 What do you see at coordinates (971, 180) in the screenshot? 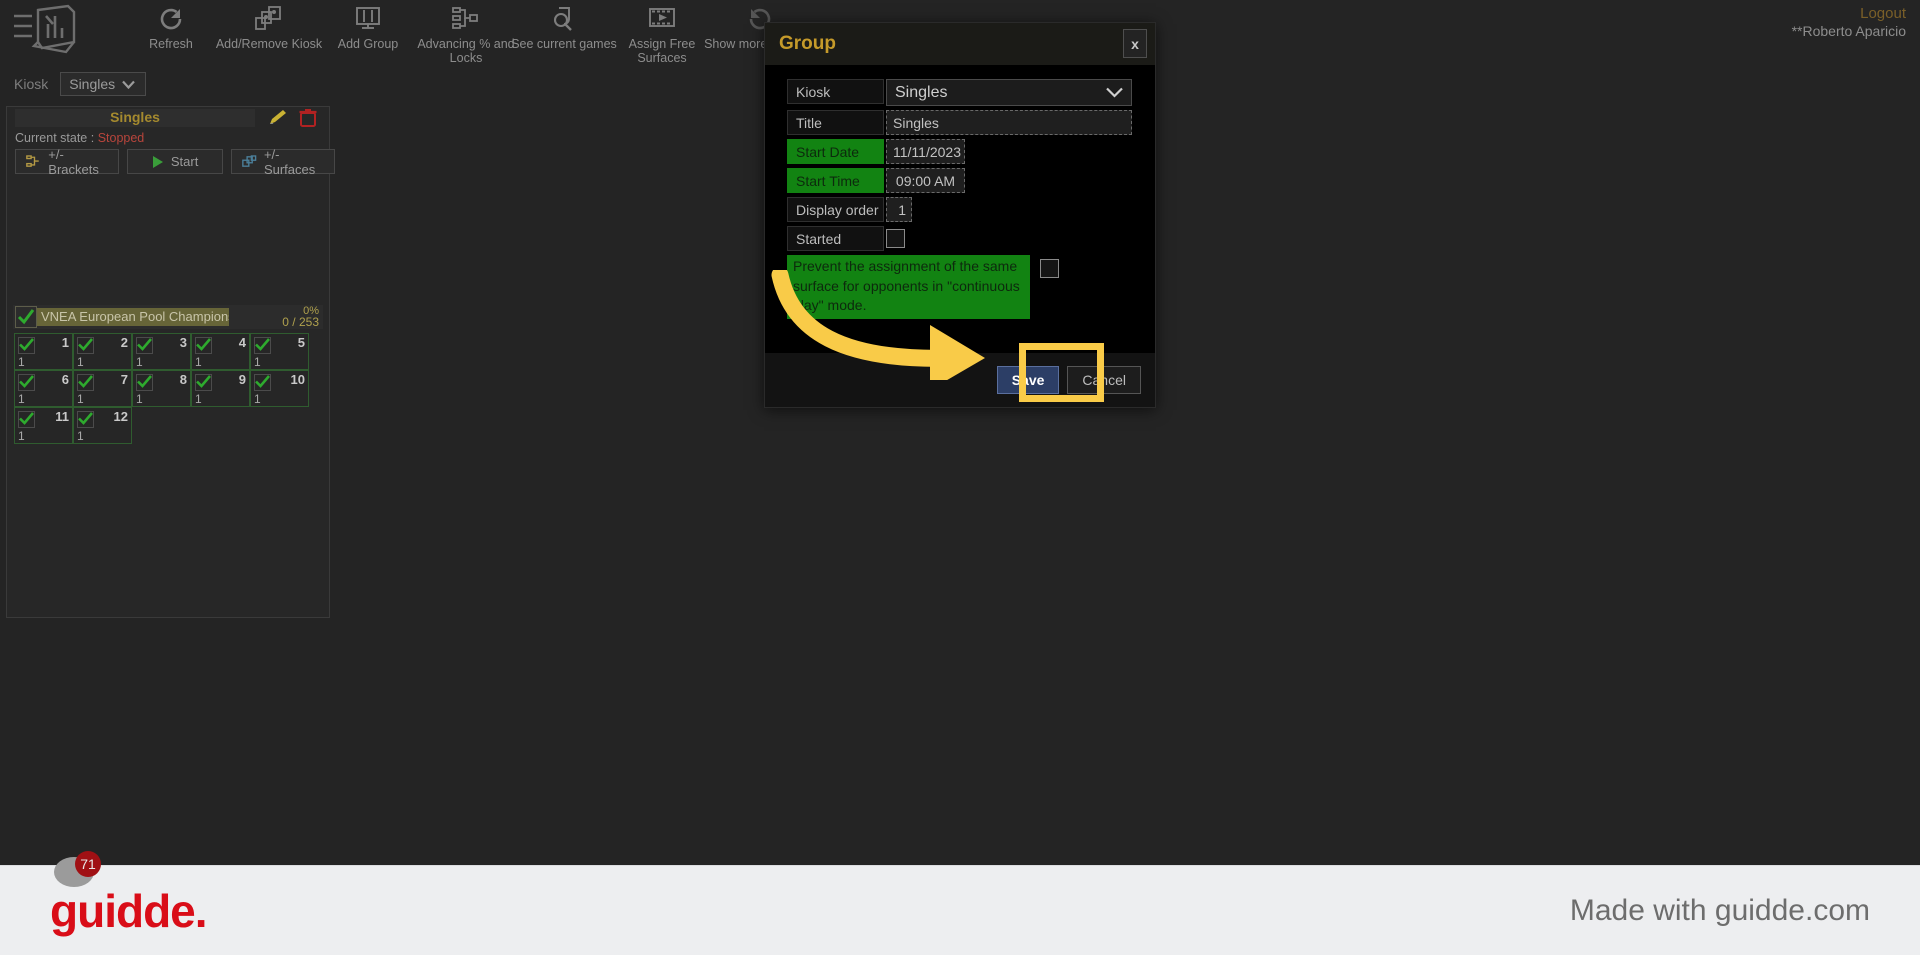
I see `field-row-start-time: Start Time 09:00 AM` at bounding box center [971, 180].